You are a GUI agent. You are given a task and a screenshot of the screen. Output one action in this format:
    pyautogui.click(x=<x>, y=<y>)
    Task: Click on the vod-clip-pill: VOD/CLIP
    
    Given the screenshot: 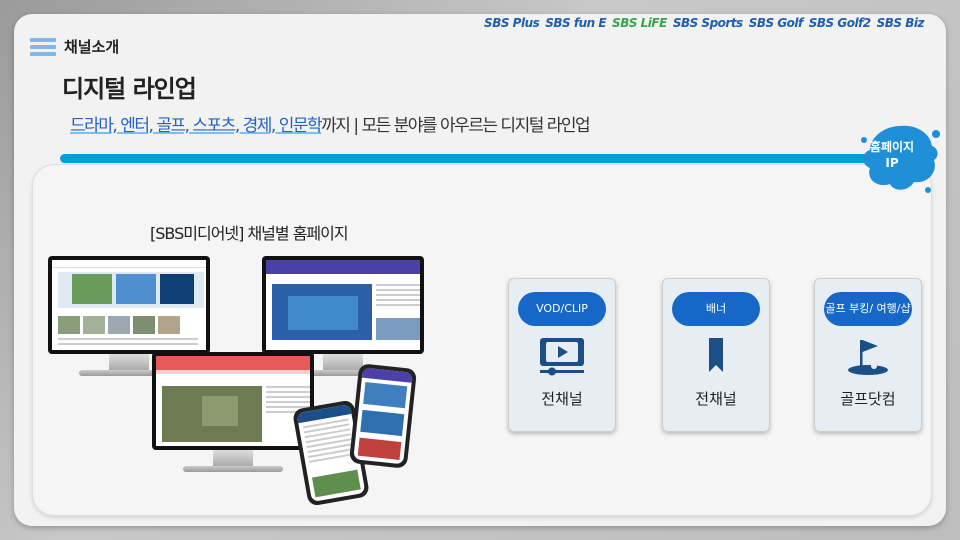 What is the action you would take?
    pyautogui.click(x=562, y=309)
    